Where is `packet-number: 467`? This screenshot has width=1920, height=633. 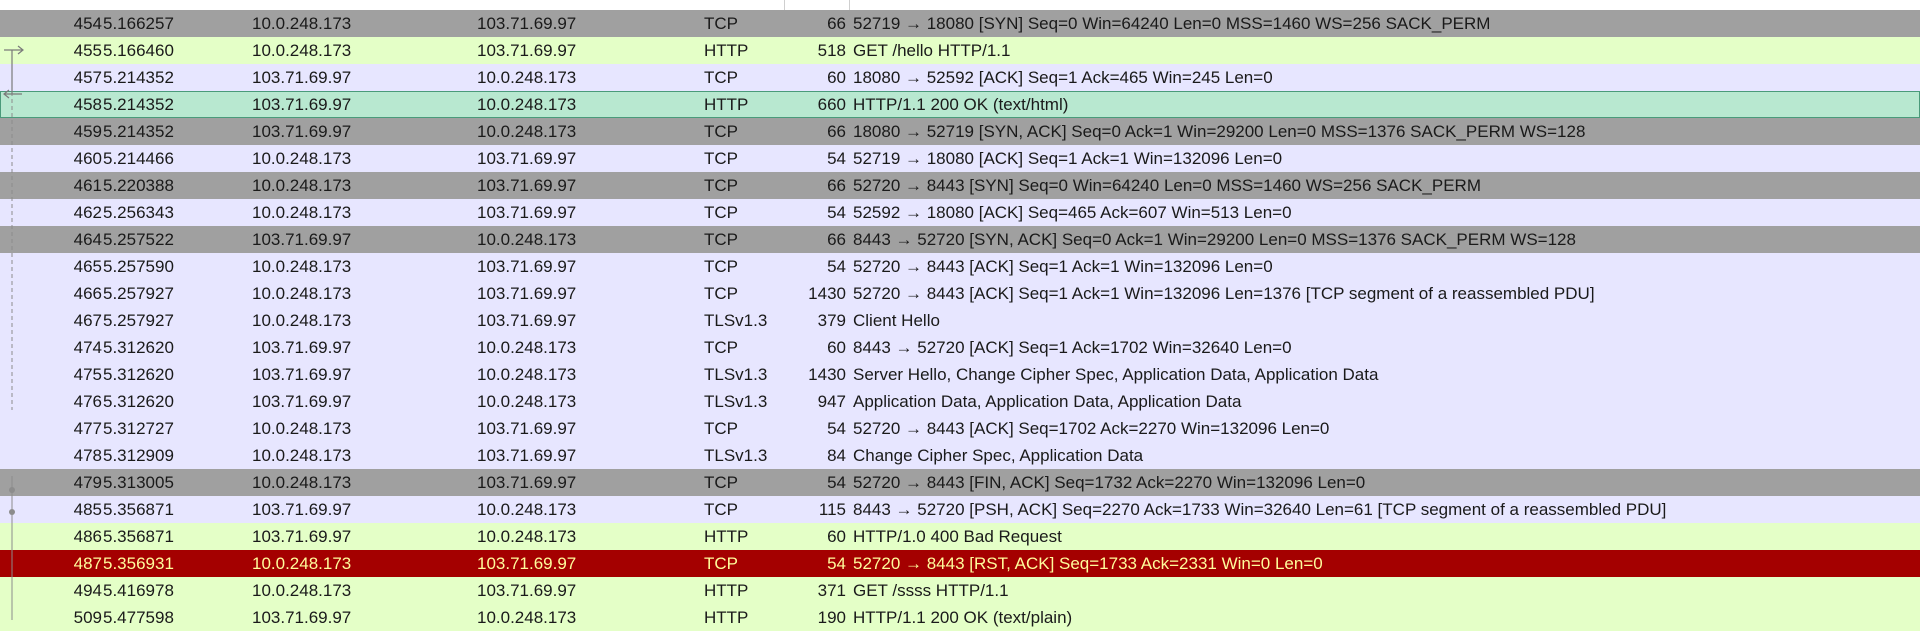
packet-number: 467 is located at coordinates (87, 320).